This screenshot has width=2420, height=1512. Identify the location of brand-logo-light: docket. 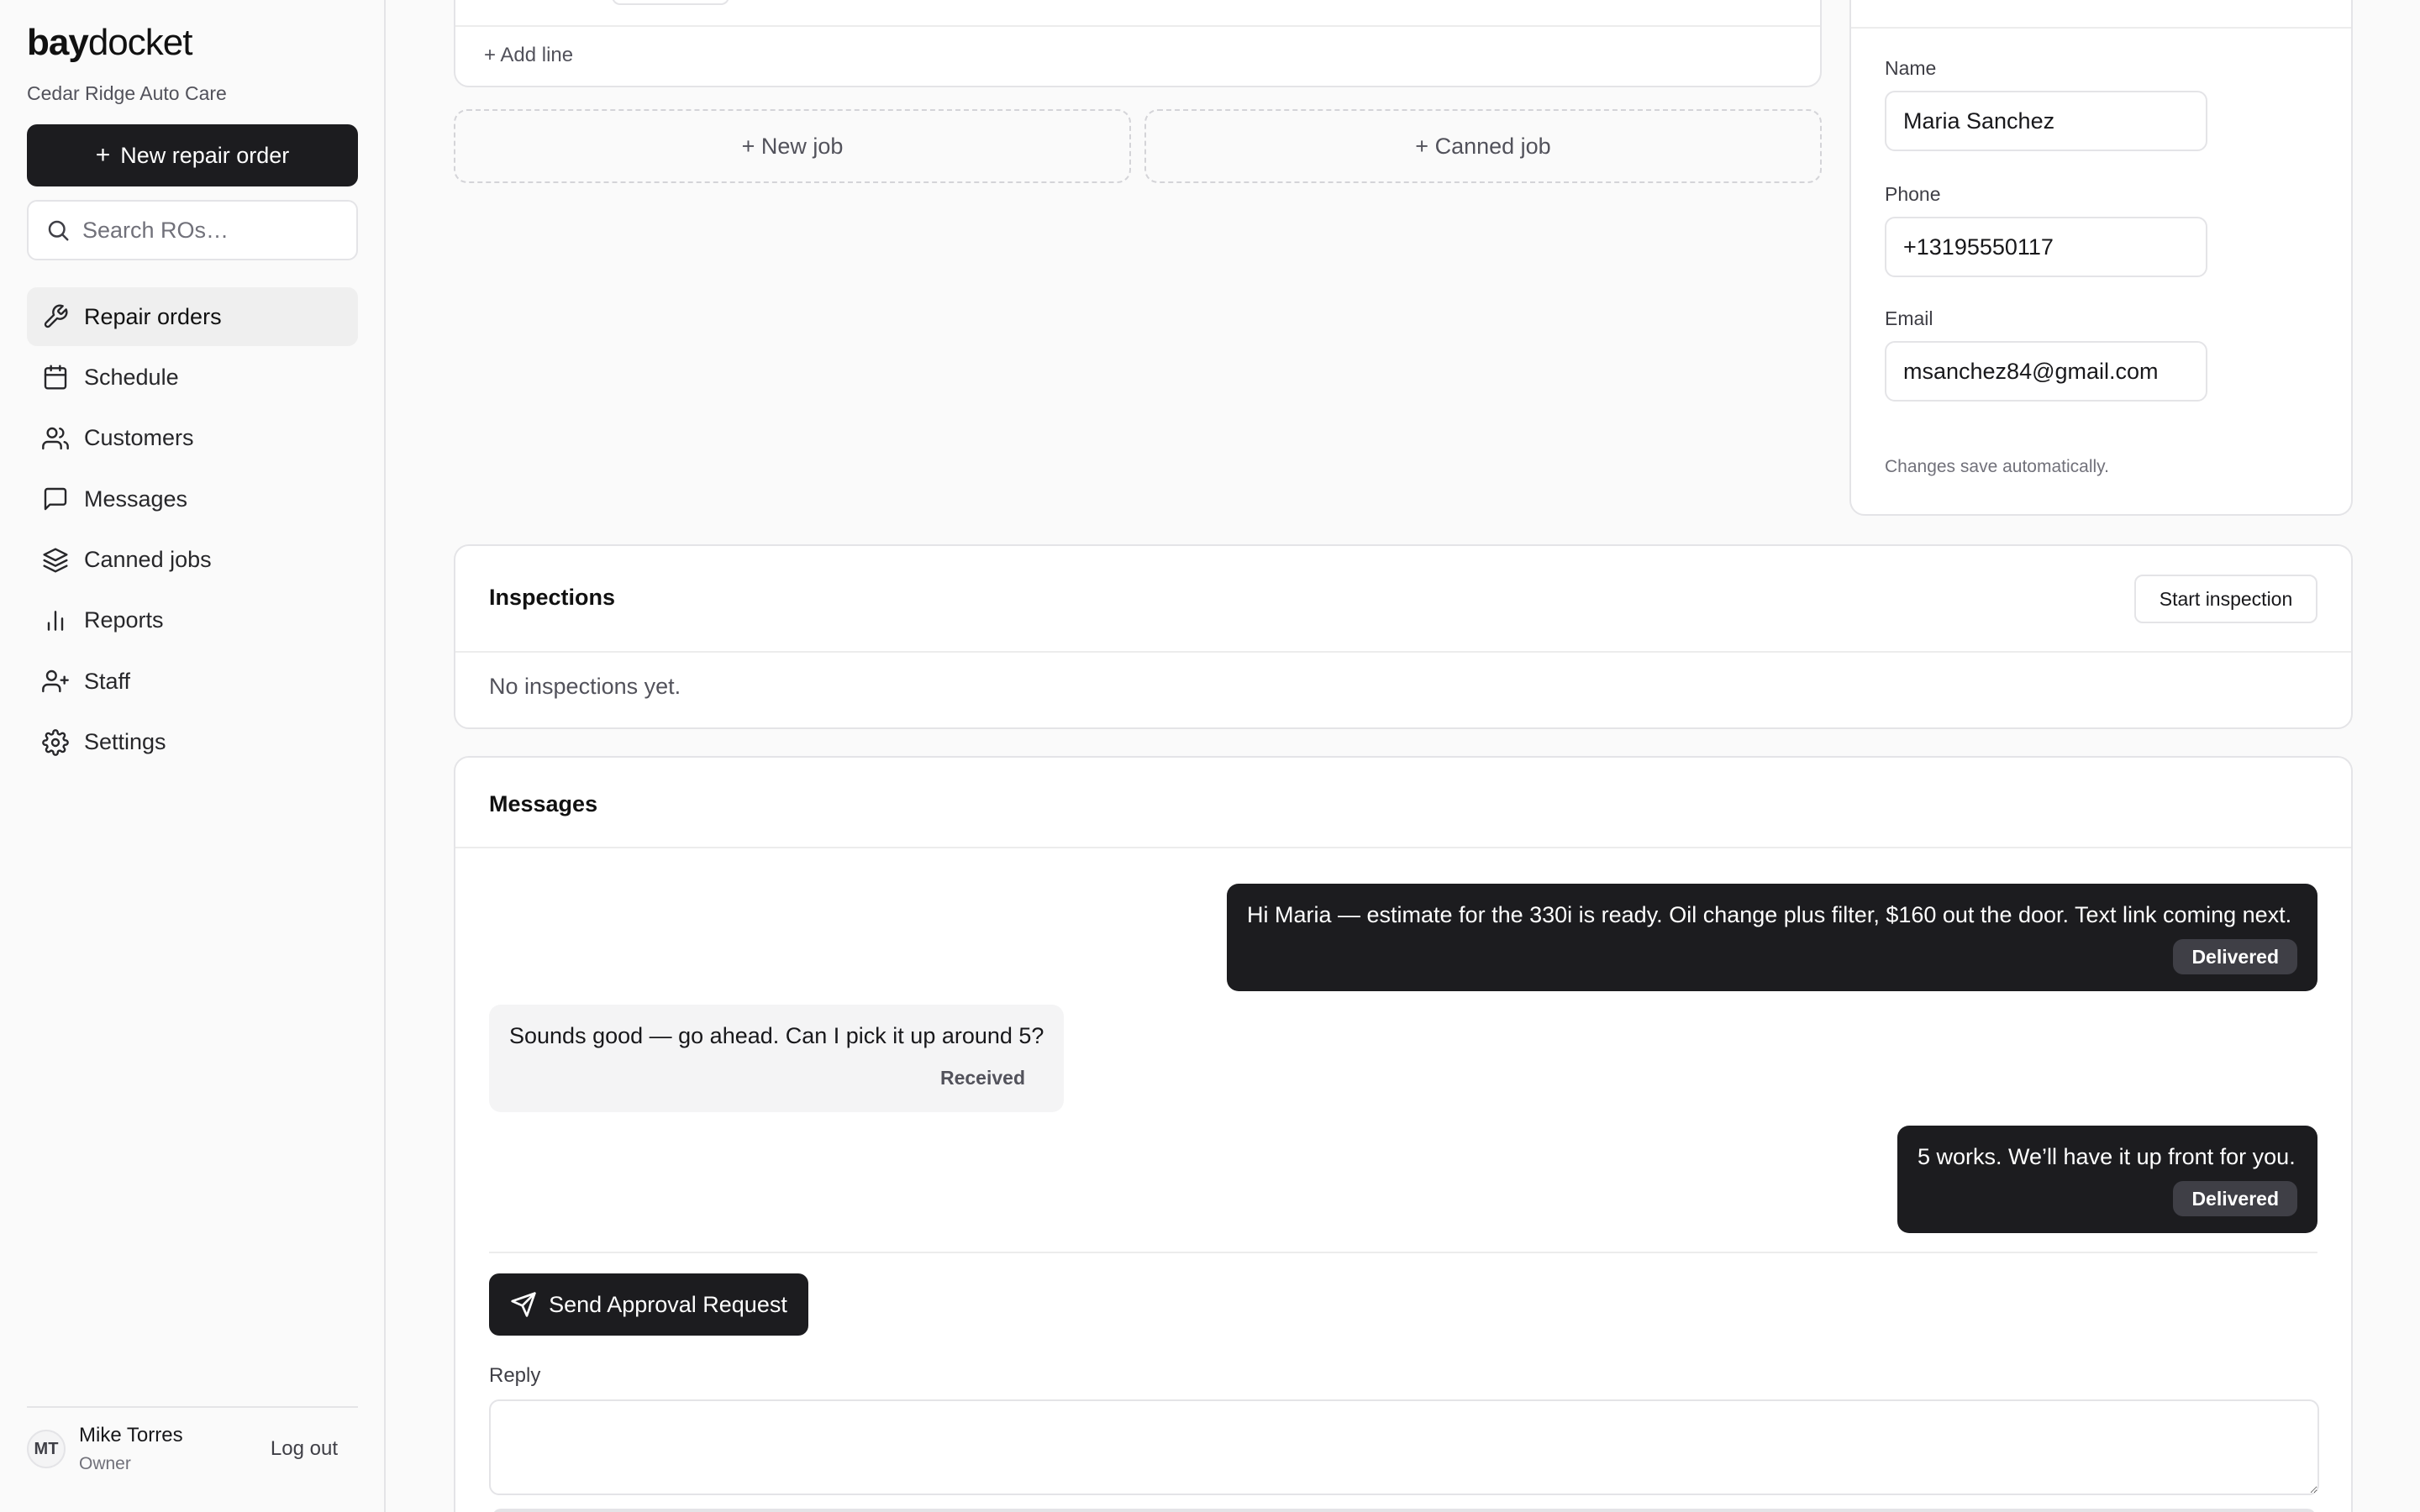
(140, 42).